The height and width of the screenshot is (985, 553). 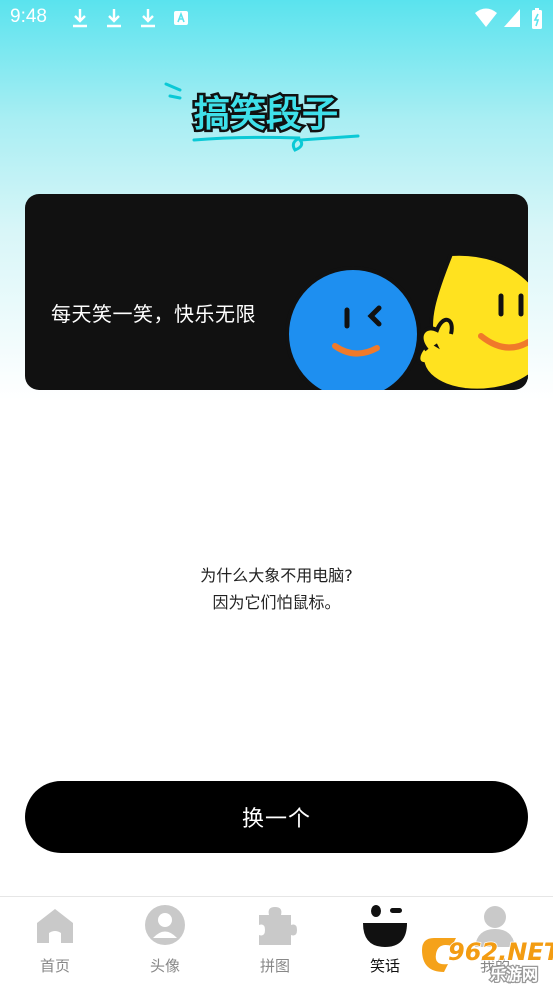 What do you see at coordinates (514, 974) in the screenshot?
I see `watermark-subtext: 乐游网` at bounding box center [514, 974].